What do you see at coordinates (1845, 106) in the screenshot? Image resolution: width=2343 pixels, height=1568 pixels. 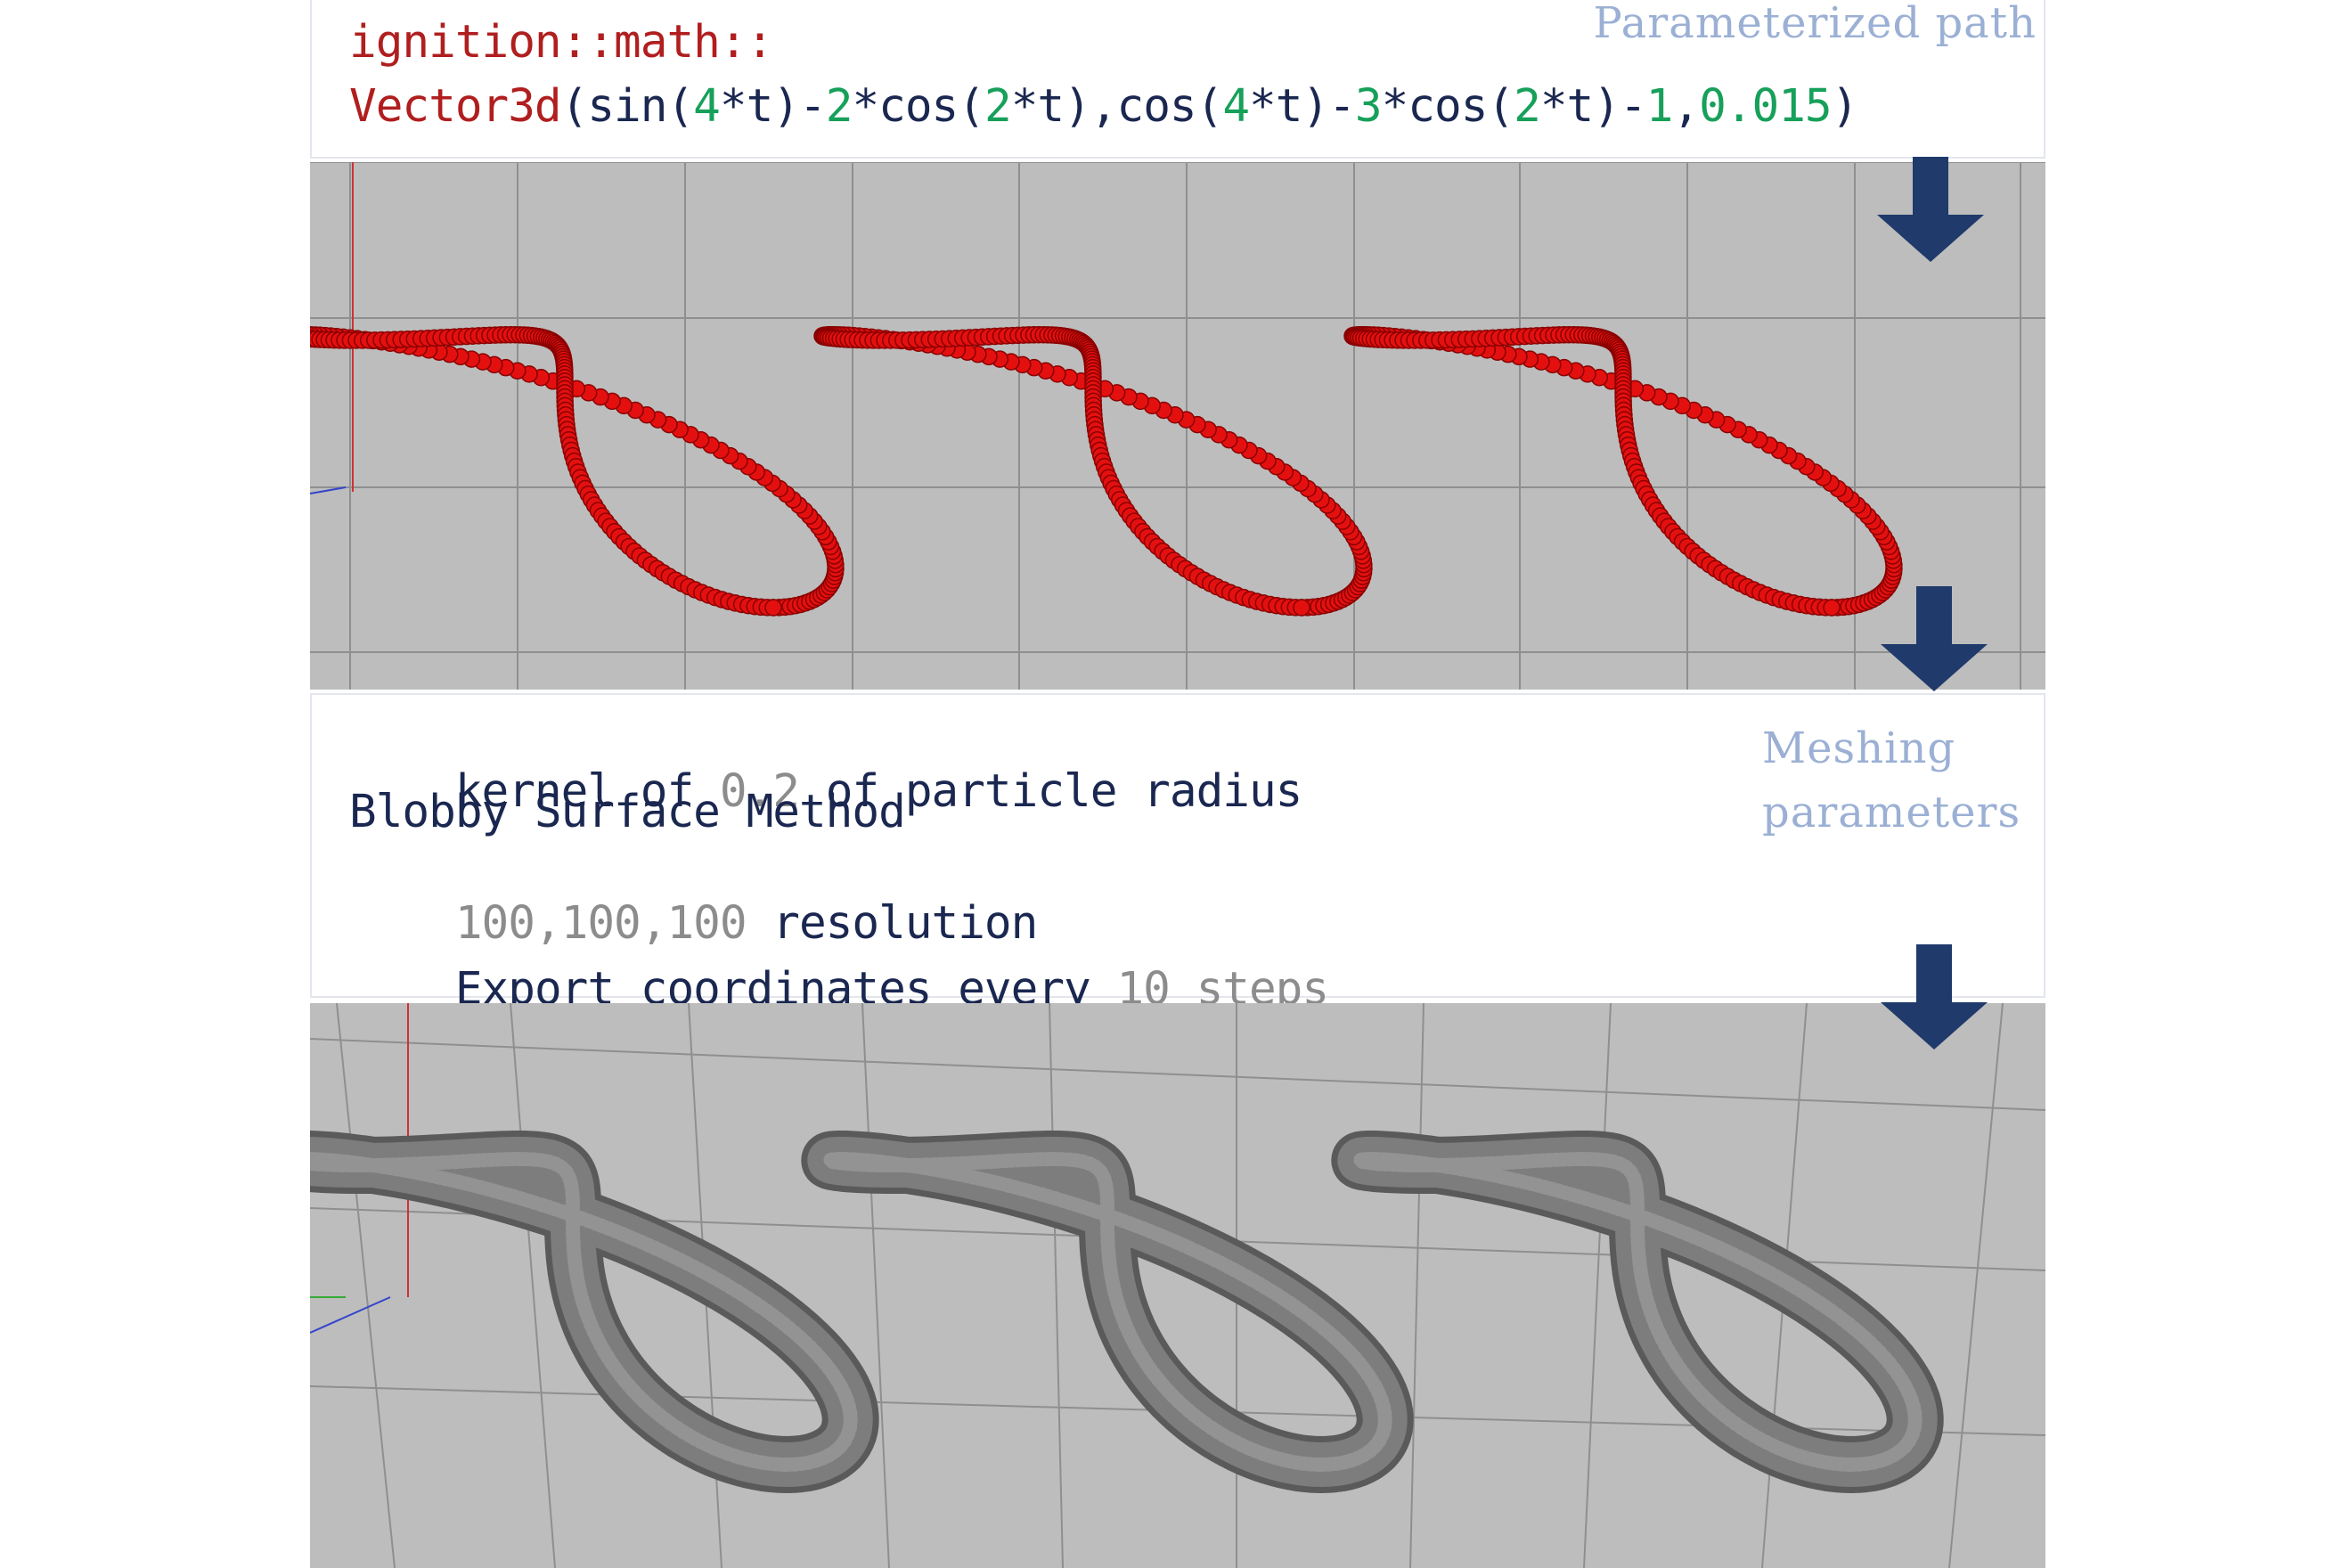 I see `code-token: )` at bounding box center [1845, 106].